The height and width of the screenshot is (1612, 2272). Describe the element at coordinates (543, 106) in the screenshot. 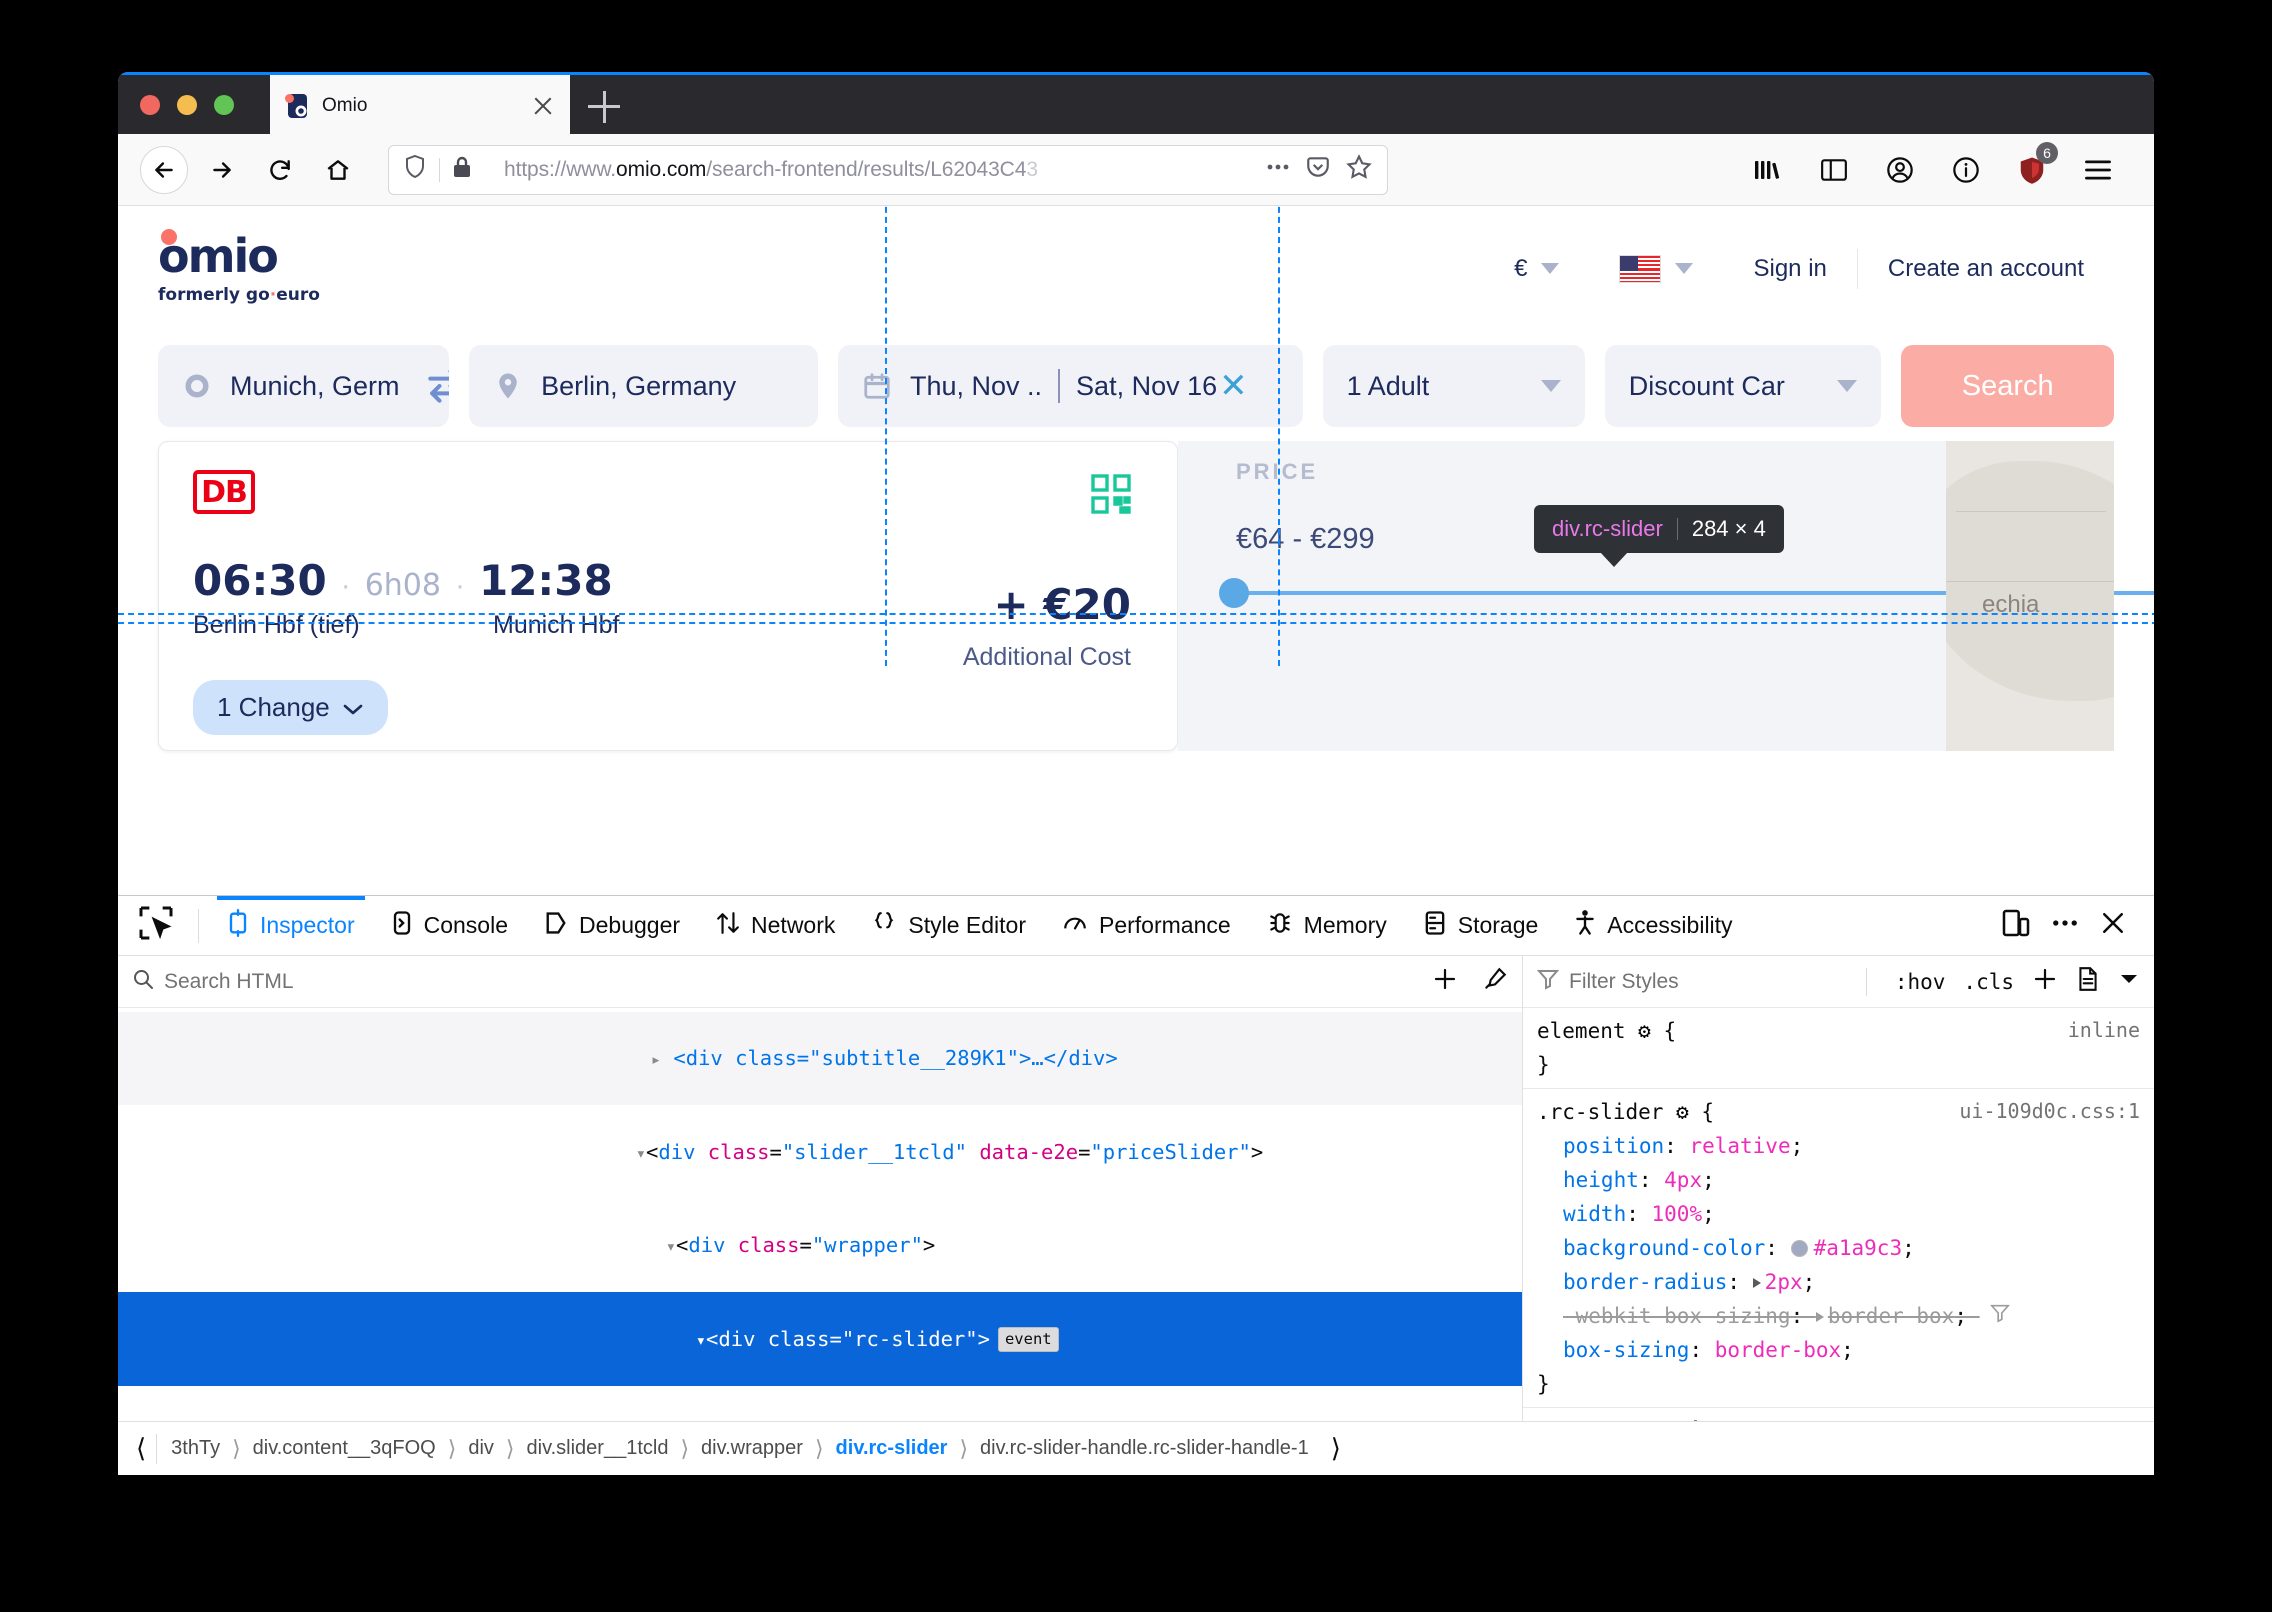

I see `tab-close-icon` at that location.